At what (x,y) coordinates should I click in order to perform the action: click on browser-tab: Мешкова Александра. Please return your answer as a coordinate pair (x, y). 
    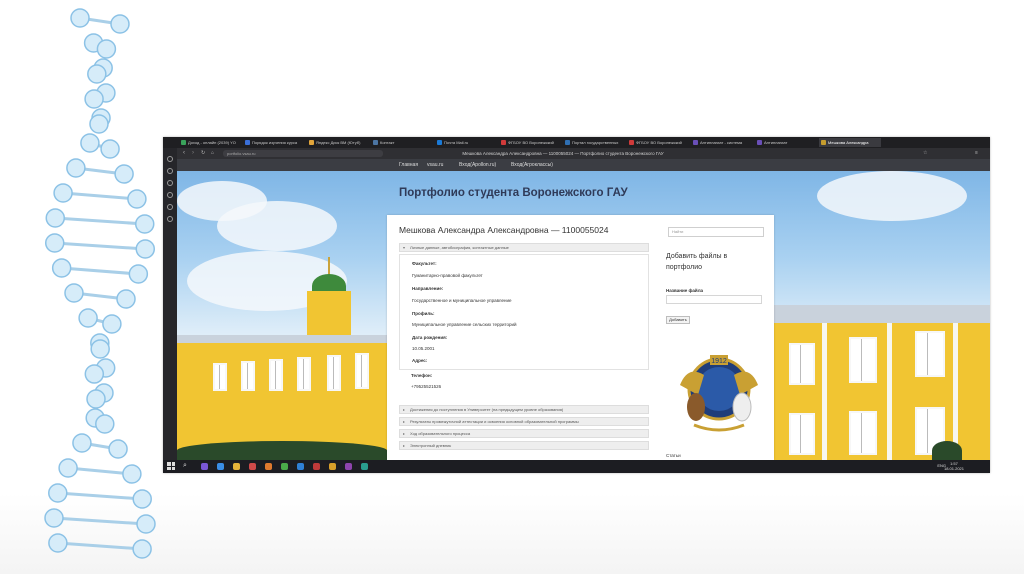
    Looking at the image, I should click on (850, 142).